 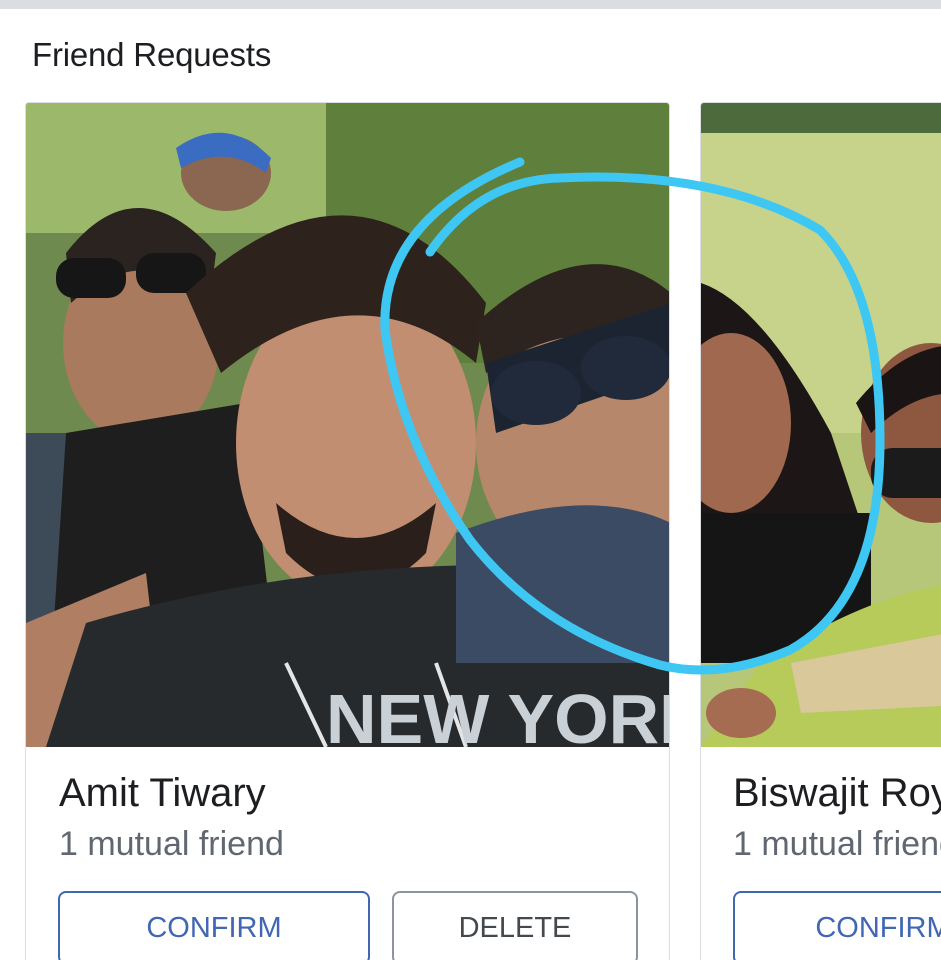 What do you see at coordinates (515, 925) in the screenshot?
I see `delete-button: DELETE` at bounding box center [515, 925].